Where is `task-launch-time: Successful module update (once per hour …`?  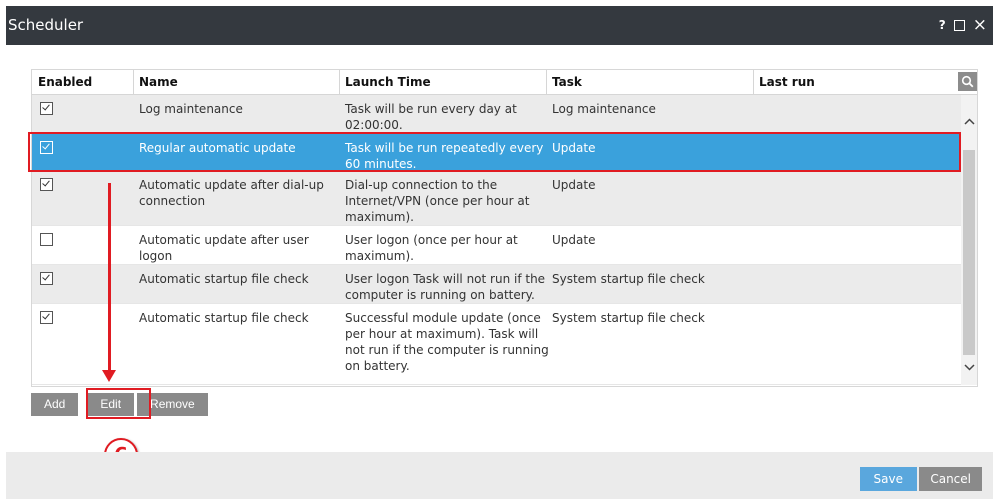
task-launch-time: Successful module update (once per hour … is located at coordinates (447, 342).